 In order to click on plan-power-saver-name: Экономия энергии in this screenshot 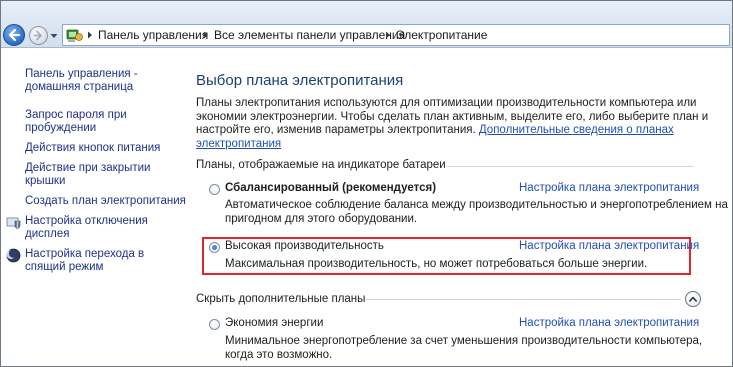, I will do `click(274, 323)`.